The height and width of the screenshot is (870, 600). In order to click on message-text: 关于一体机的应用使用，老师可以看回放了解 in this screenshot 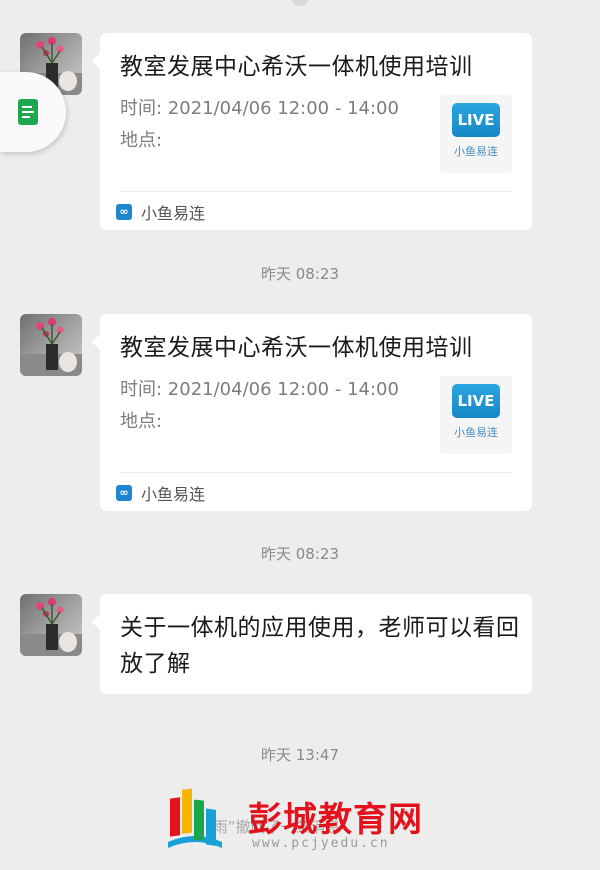, I will do `click(320, 646)`.